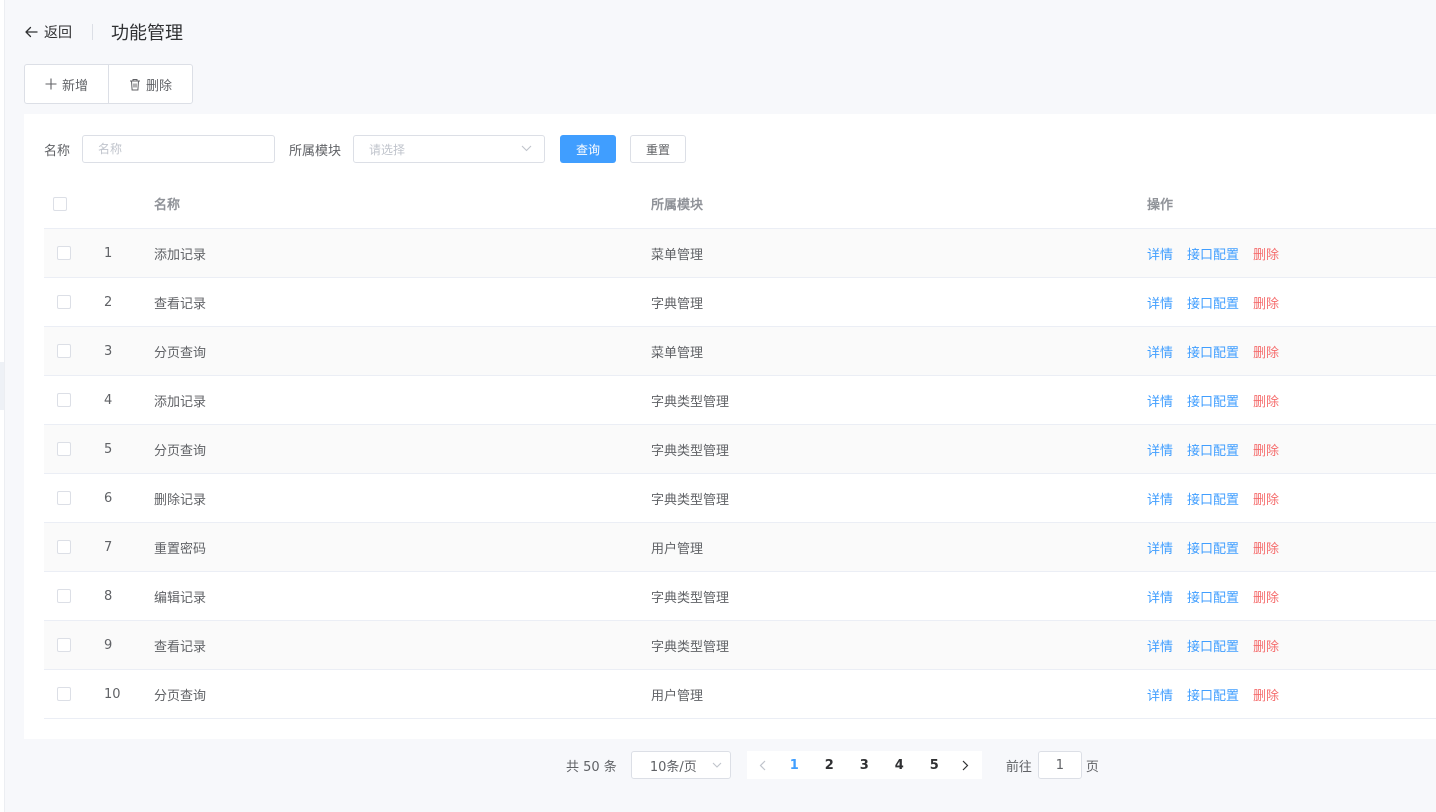 This screenshot has height=812, width=1436. What do you see at coordinates (179, 149) in the screenshot?
I see `name-filter-input` at bounding box center [179, 149].